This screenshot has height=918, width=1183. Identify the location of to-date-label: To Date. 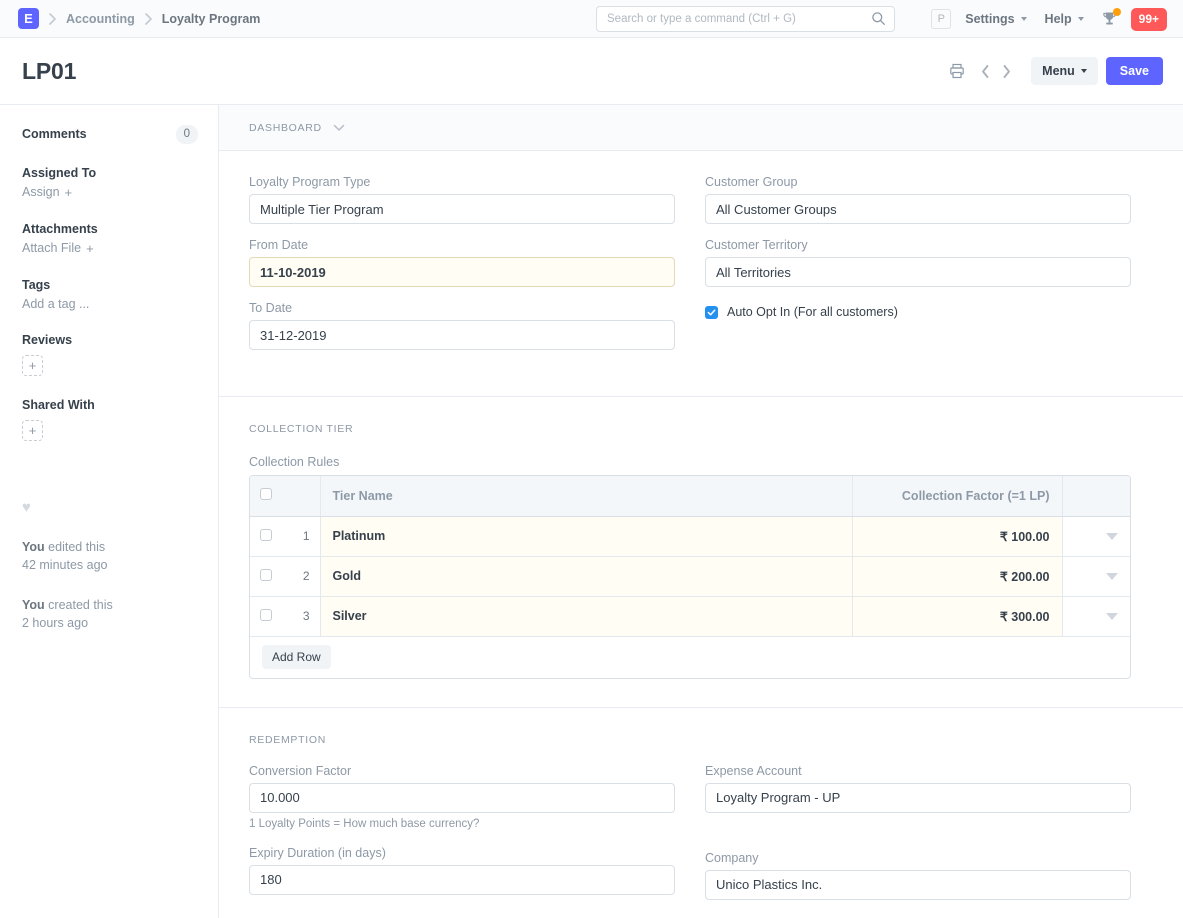
(271, 308).